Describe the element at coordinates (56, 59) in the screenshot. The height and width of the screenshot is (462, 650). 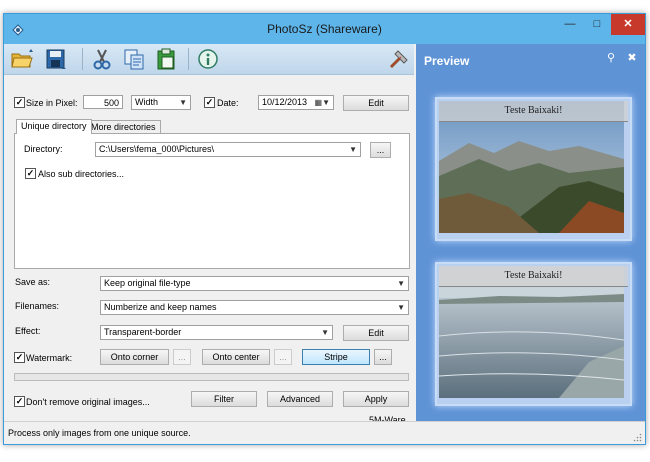
I see `save-icon` at that location.